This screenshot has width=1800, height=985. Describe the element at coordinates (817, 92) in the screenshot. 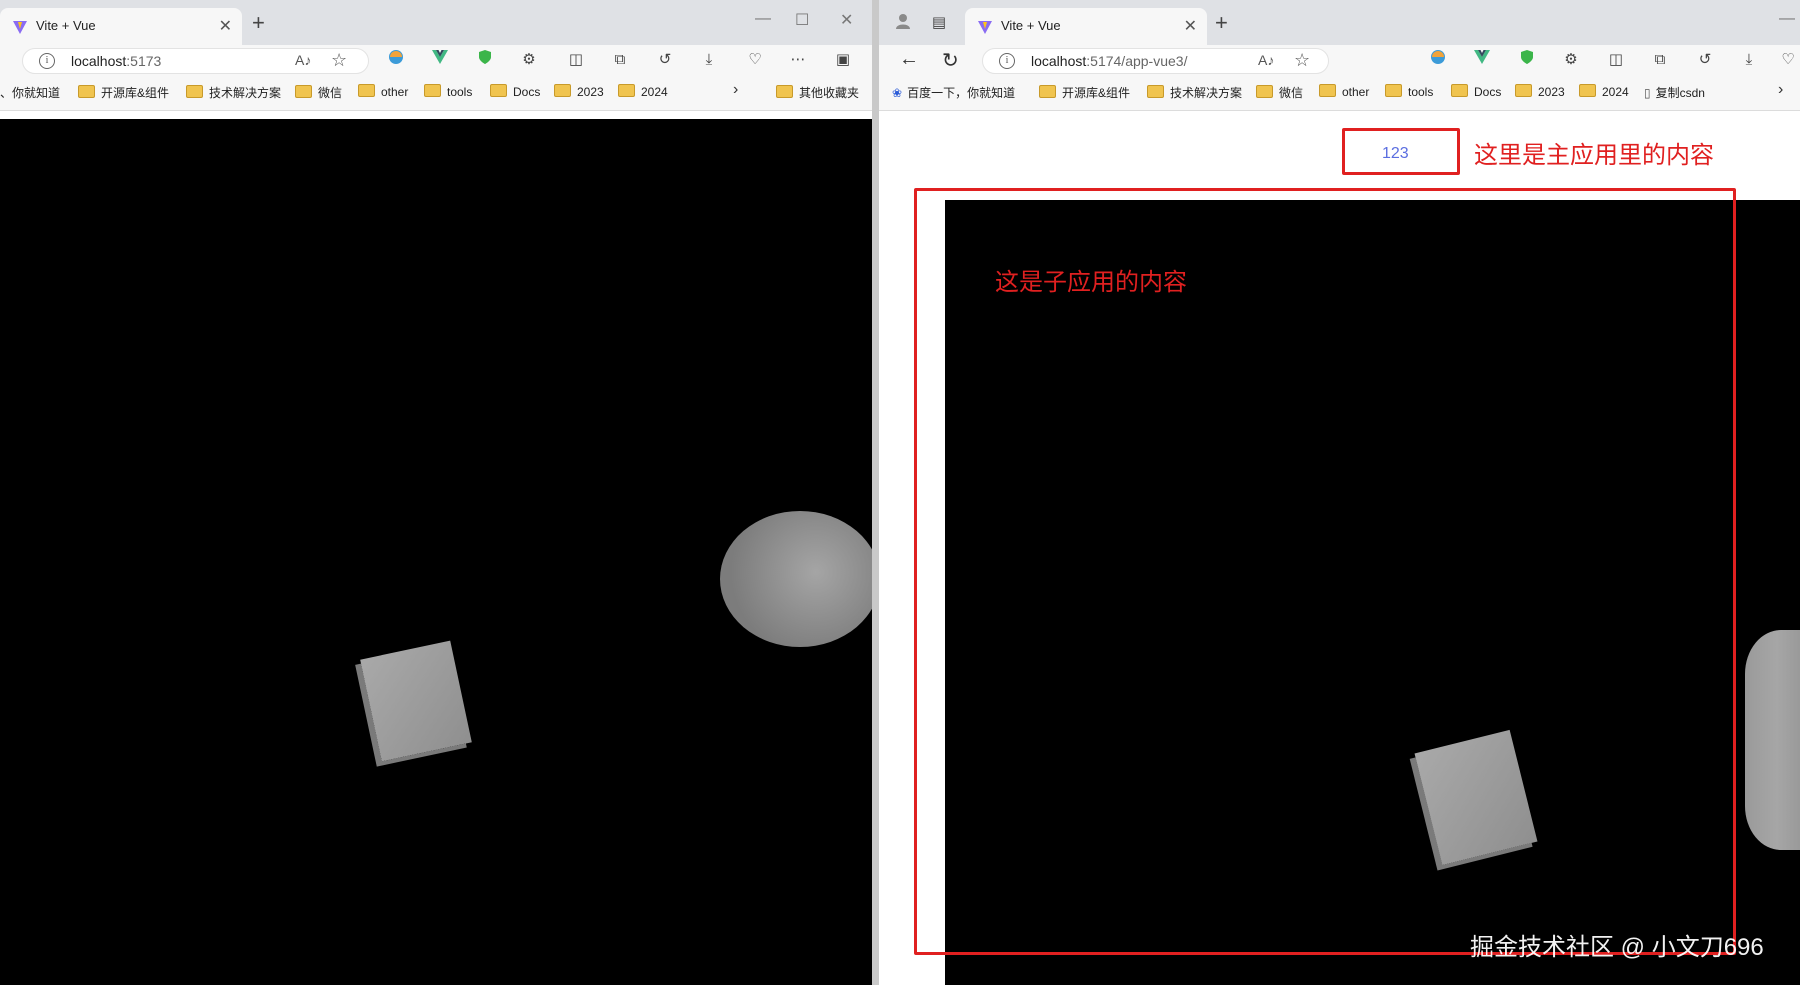

I see `bookmark-other-favorites: 其他收藏夹` at that location.